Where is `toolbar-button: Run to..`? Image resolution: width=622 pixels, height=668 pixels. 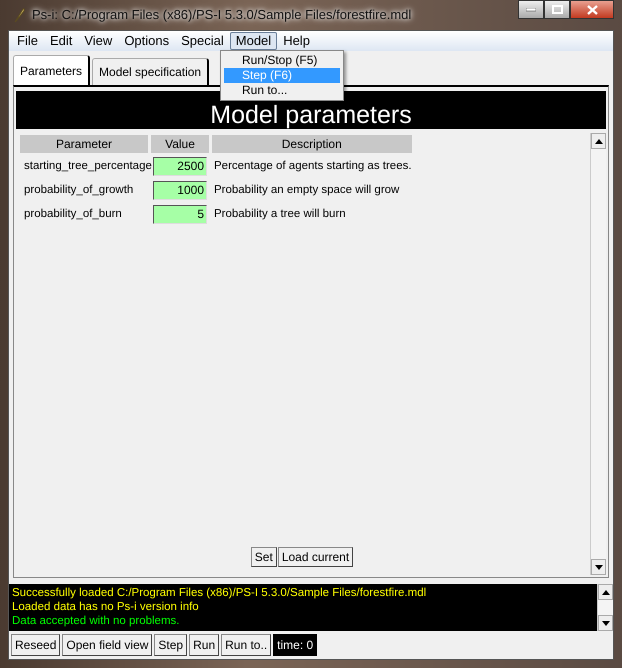 toolbar-button: Run to.. is located at coordinates (246, 645).